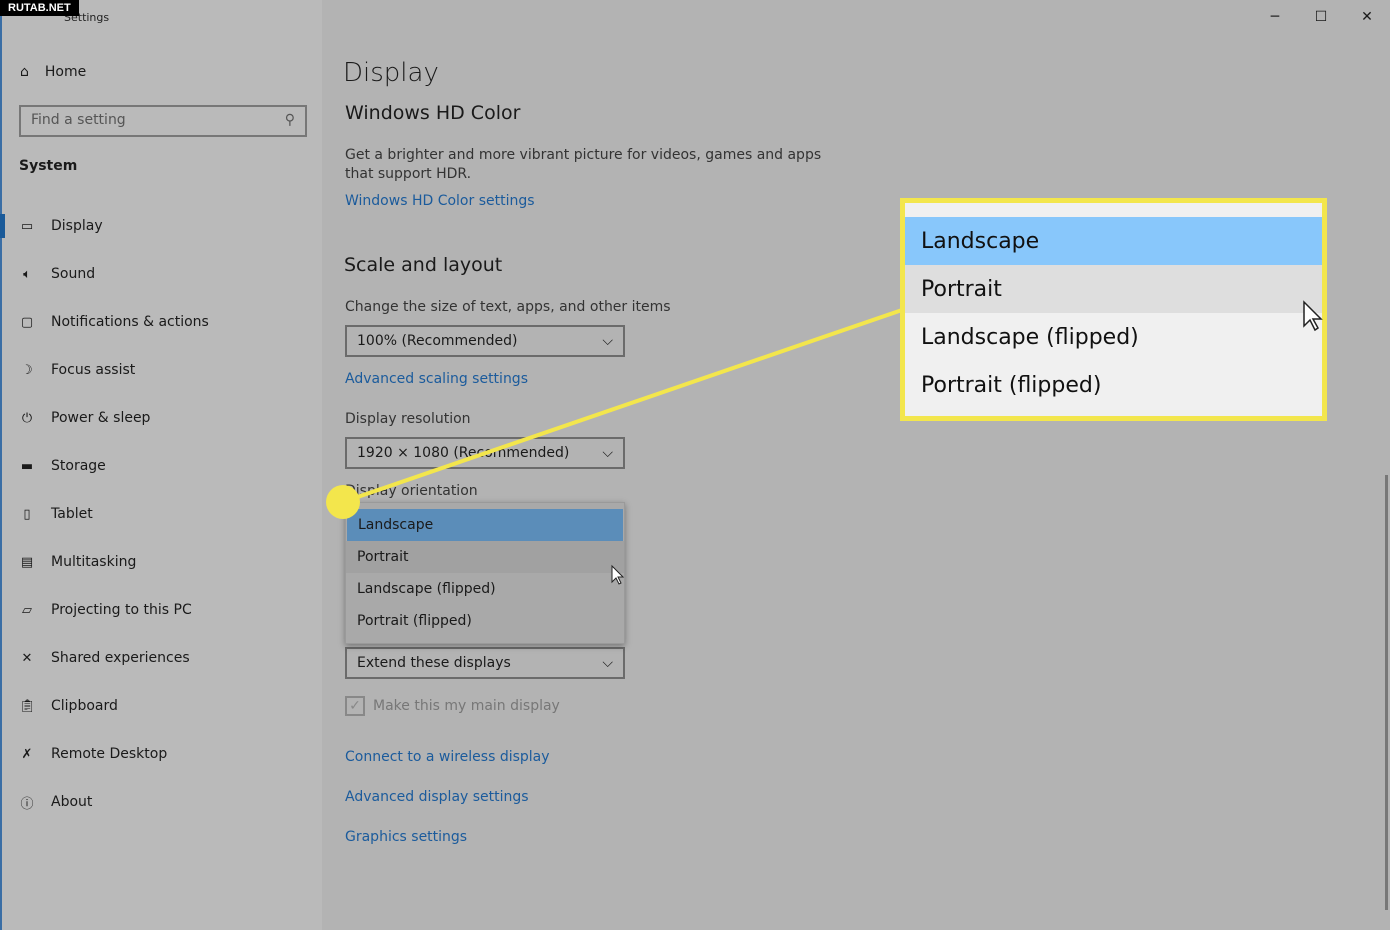 This screenshot has height=930, width=1390. Describe the element at coordinates (1113, 241) in the screenshot. I see `callout-option-landscape: Landscape` at that location.